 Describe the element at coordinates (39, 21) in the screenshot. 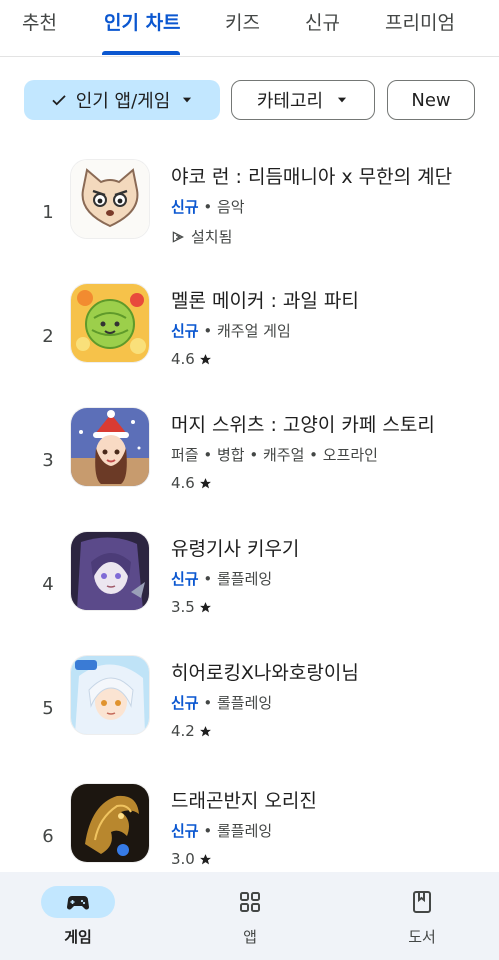

I see `tab-recommended: 추천` at that location.